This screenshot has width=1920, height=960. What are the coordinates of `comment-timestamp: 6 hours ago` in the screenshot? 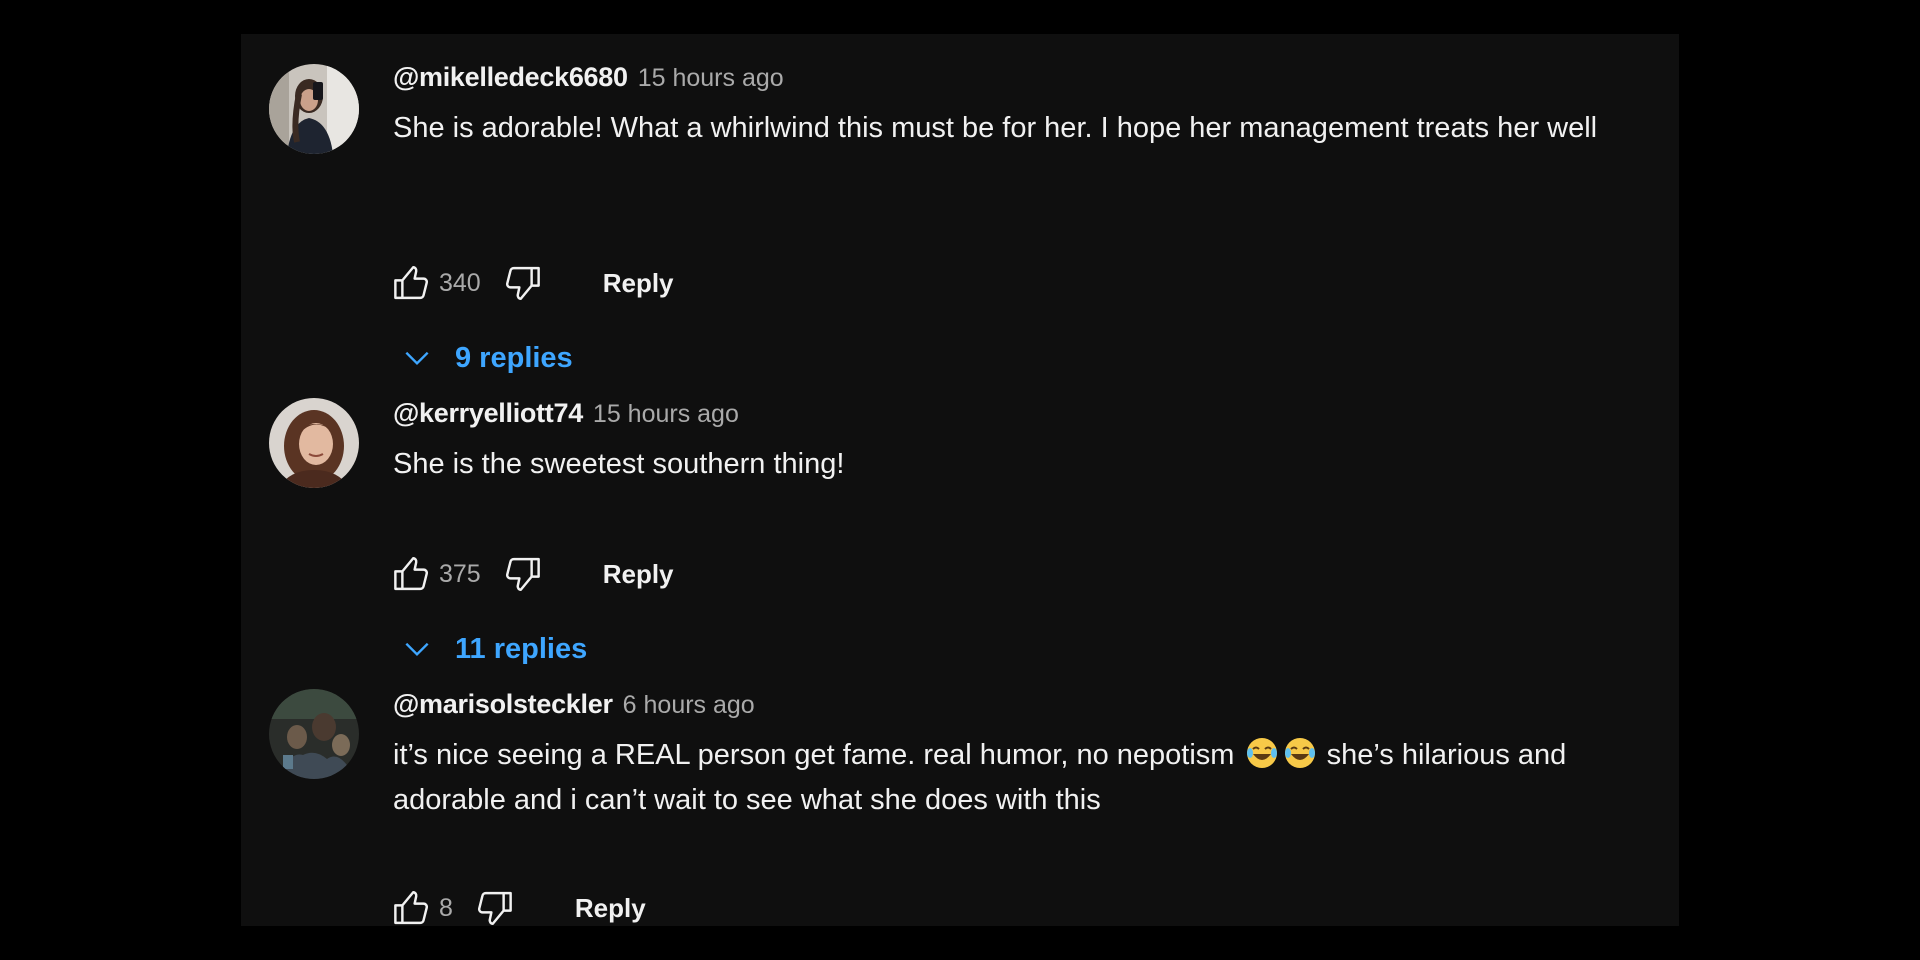 It's located at (689, 705).